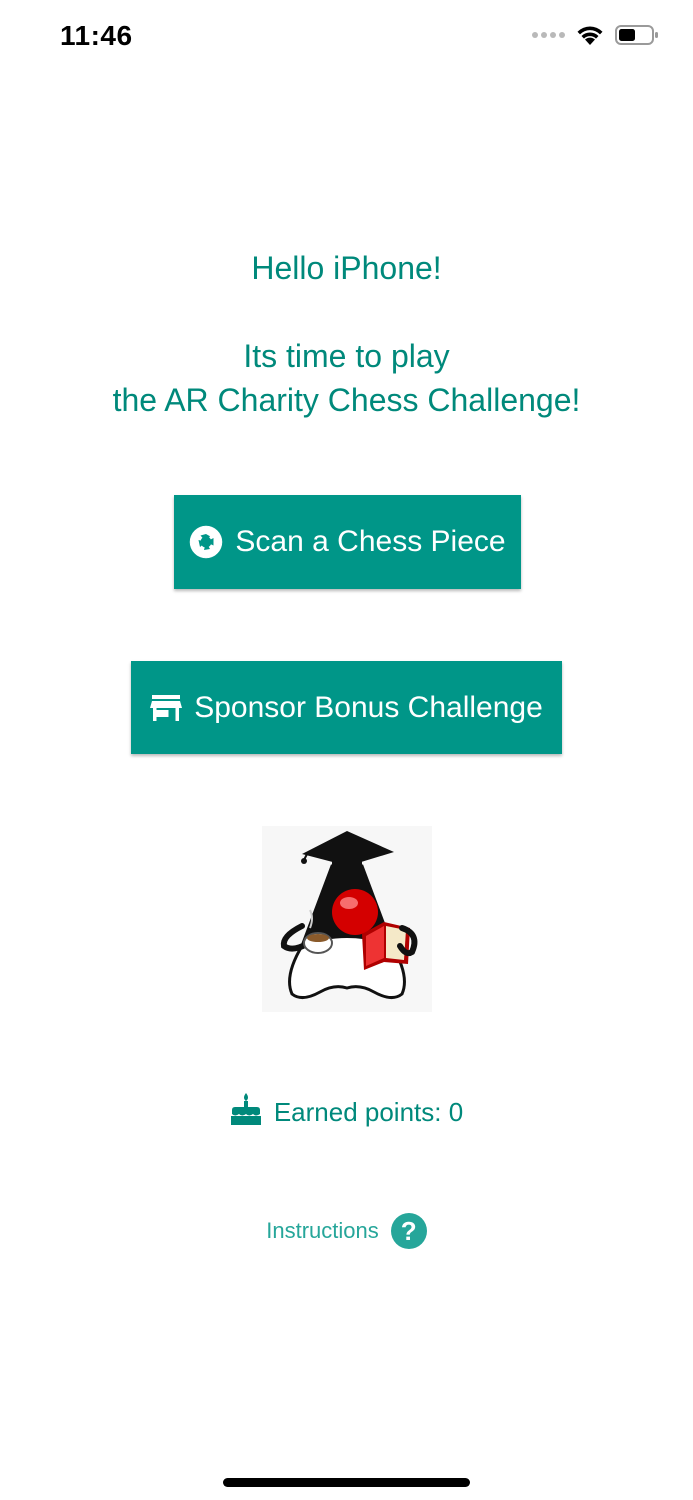 The height and width of the screenshot is (1500, 693). Describe the element at coordinates (322, 1230) in the screenshot. I see `instructions-label: Instructions` at that location.